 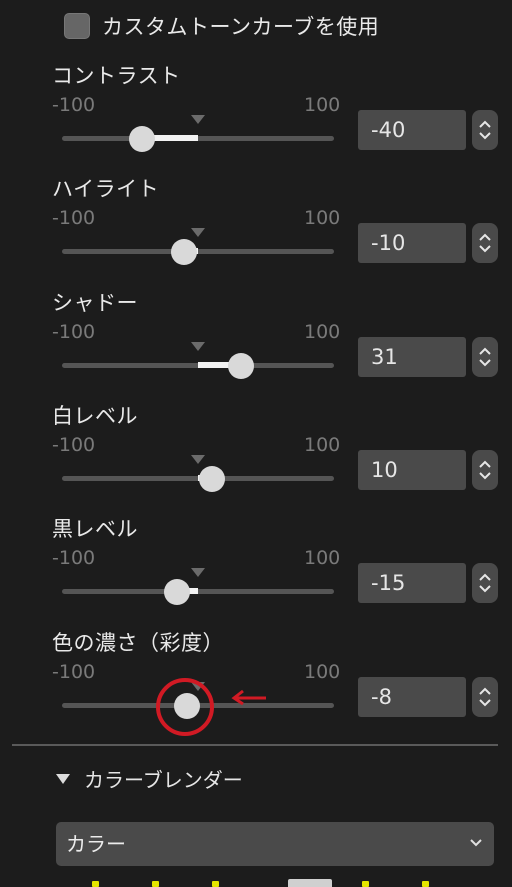 I want to click on slider-title: ハイライト, so click(x=106, y=189).